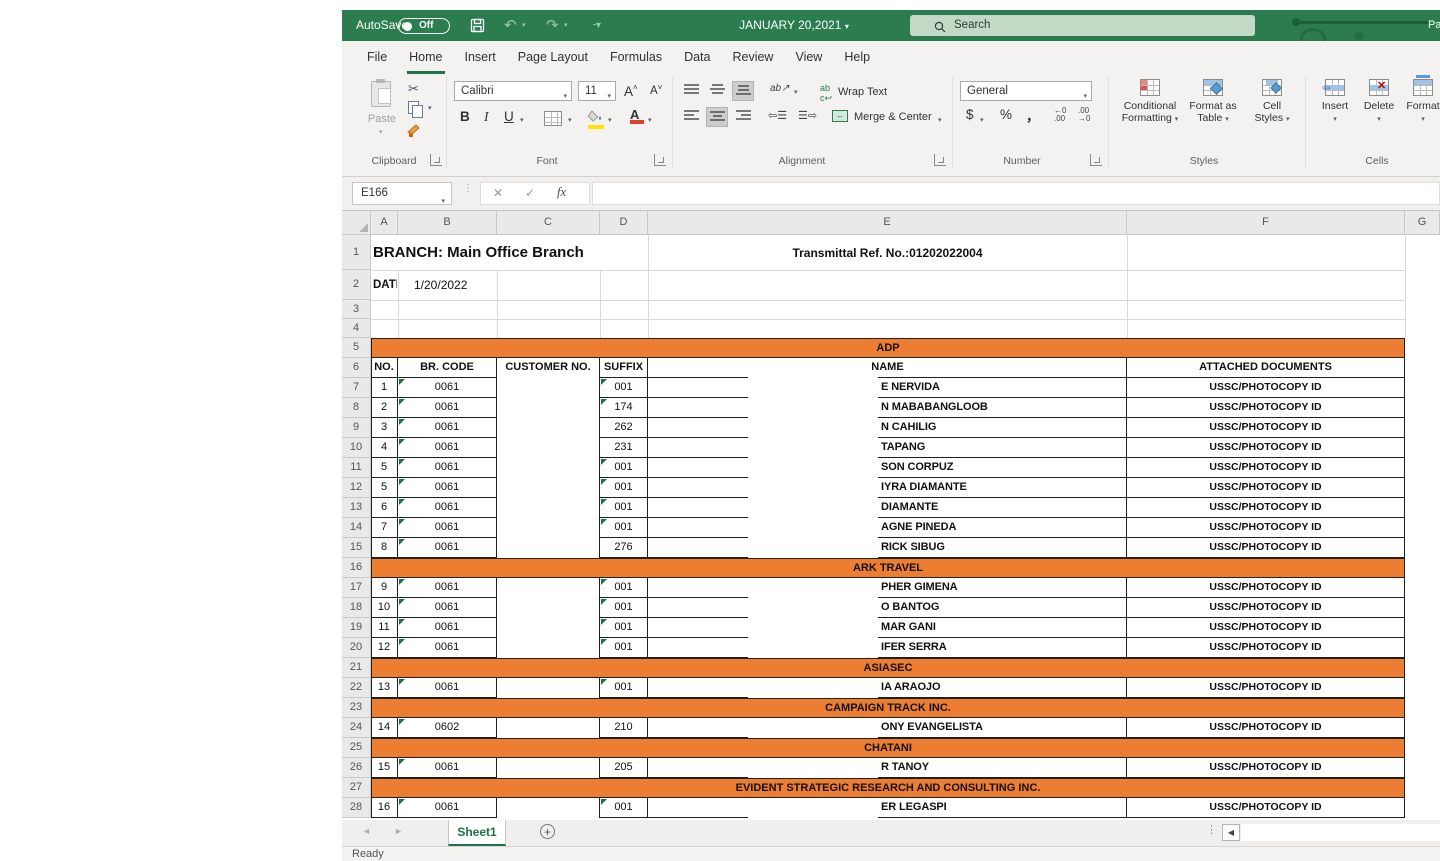  I want to click on cell-name: PHER GIMENA, so click(887, 588).